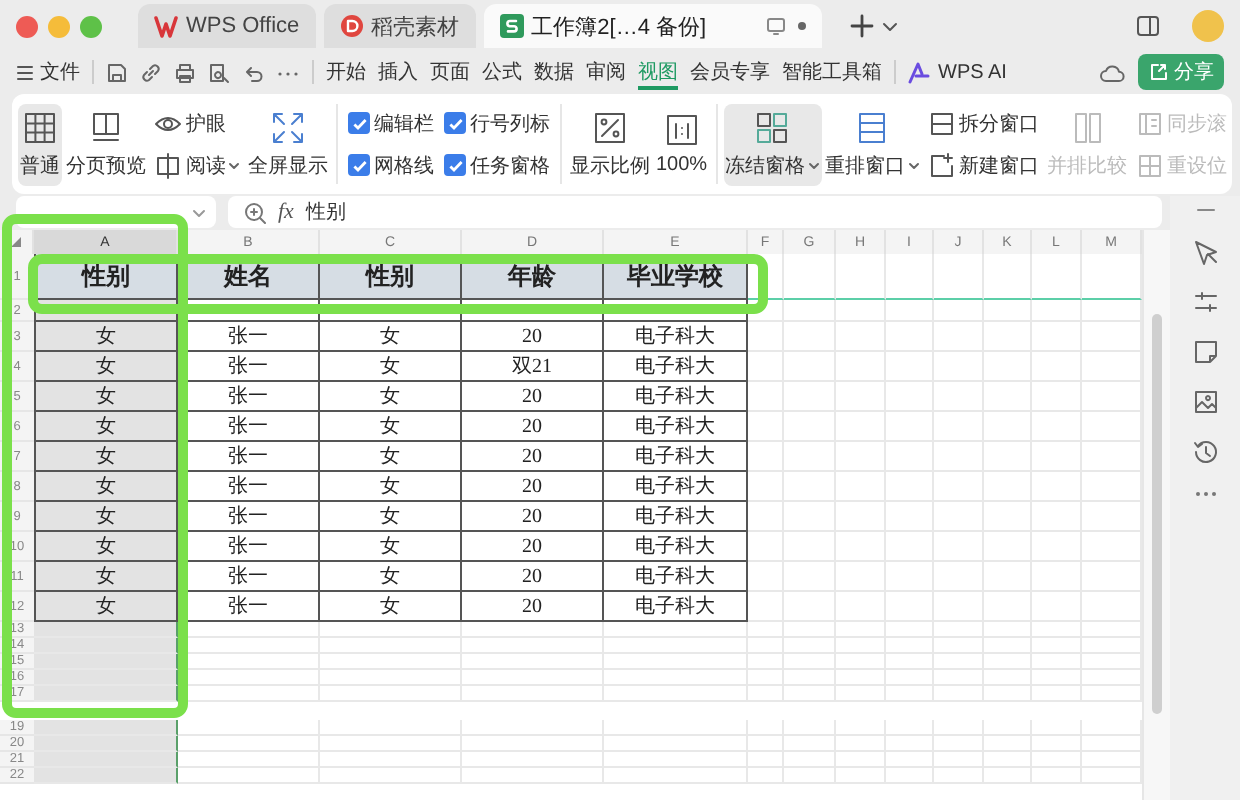 The width and height of the screenshot is (1240, 800). What do you see at coordinates (168, 165) in the screenshot?
I see `reader-icon` at bounding box center [168, 165].